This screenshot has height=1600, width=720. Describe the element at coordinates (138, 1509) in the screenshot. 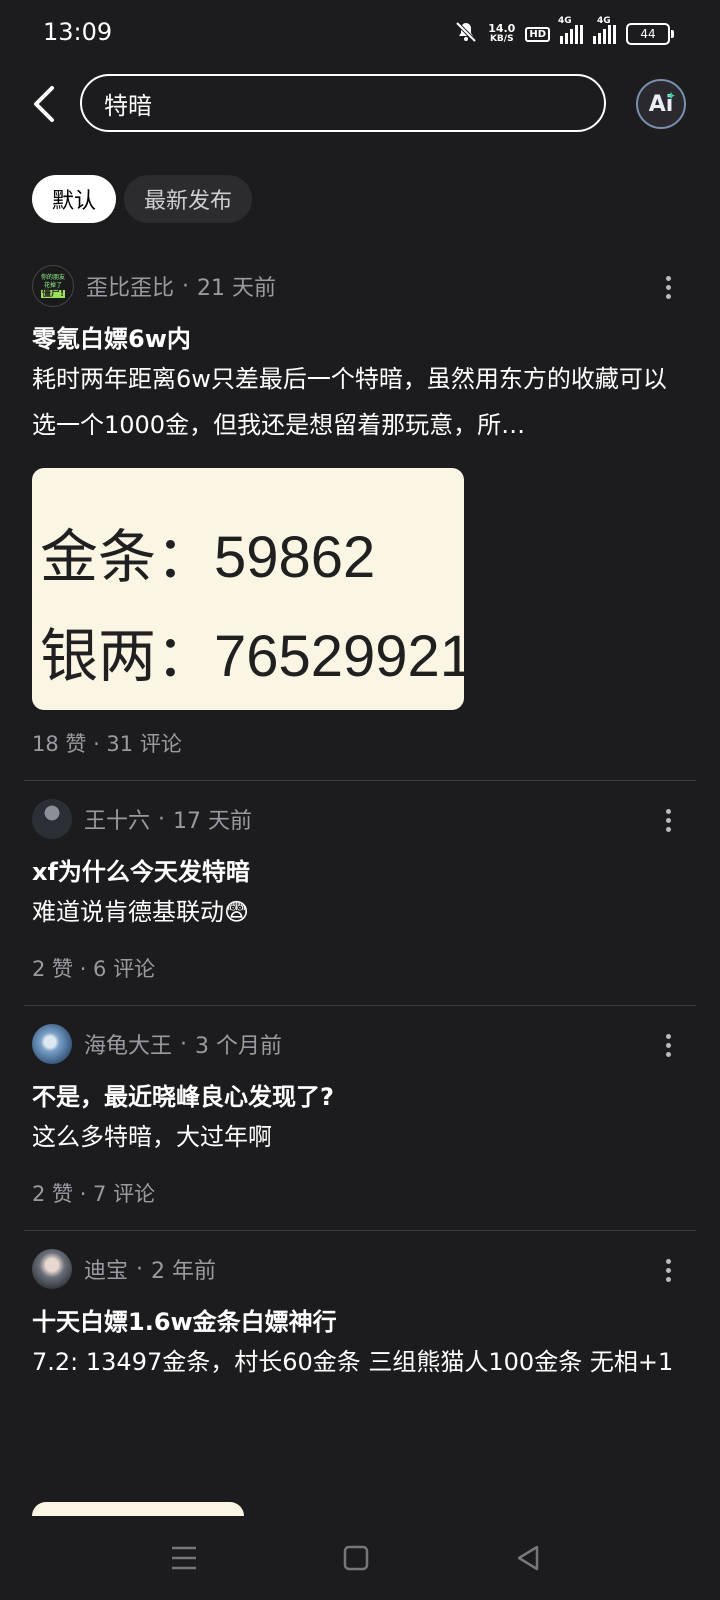

I see `post-image` at that location.